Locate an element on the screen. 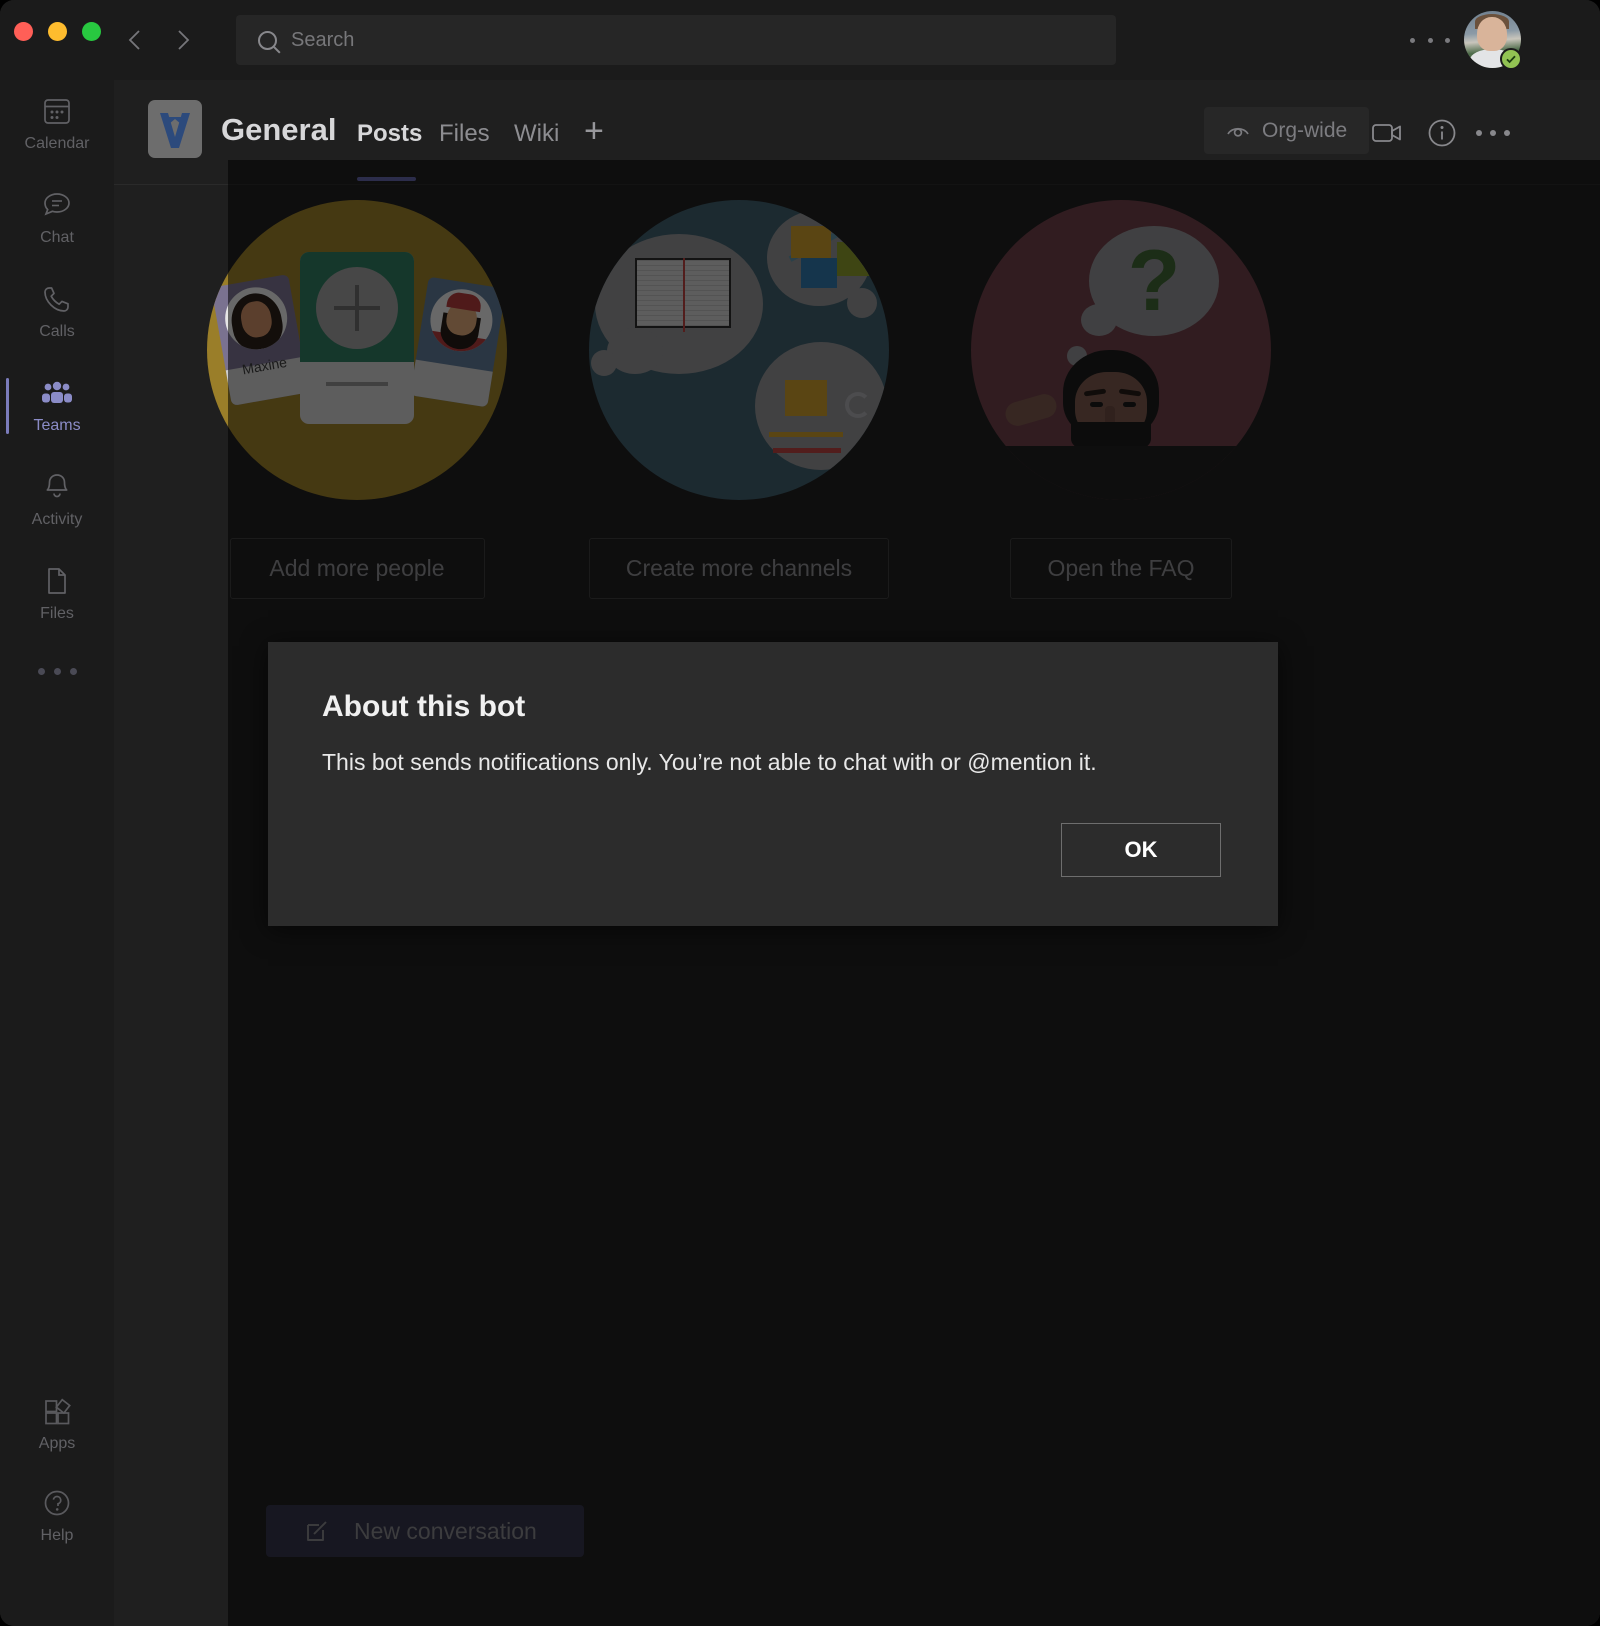  sidebar-item-calendar: Calendar is located at coordinates (57, 123).